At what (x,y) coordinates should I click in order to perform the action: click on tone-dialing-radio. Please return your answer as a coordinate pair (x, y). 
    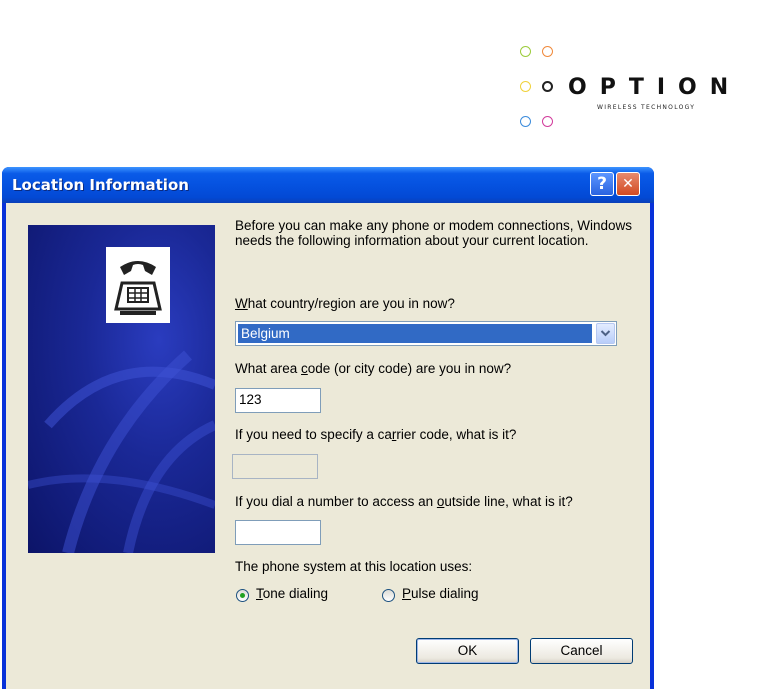
    Looking at the image, I should click on (242, 595).